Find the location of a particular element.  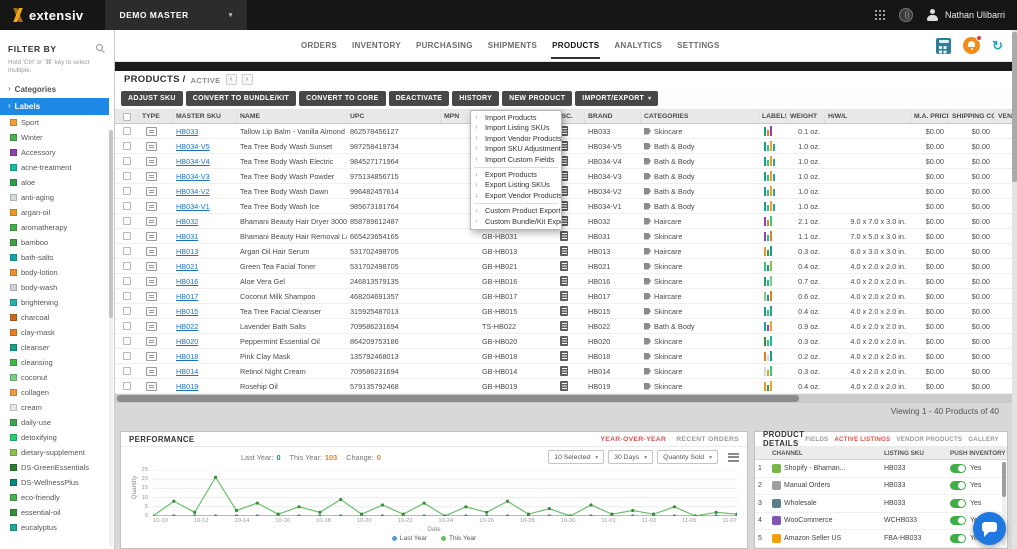

master-sku-link: HB021 is located at coordinates (187, 266).